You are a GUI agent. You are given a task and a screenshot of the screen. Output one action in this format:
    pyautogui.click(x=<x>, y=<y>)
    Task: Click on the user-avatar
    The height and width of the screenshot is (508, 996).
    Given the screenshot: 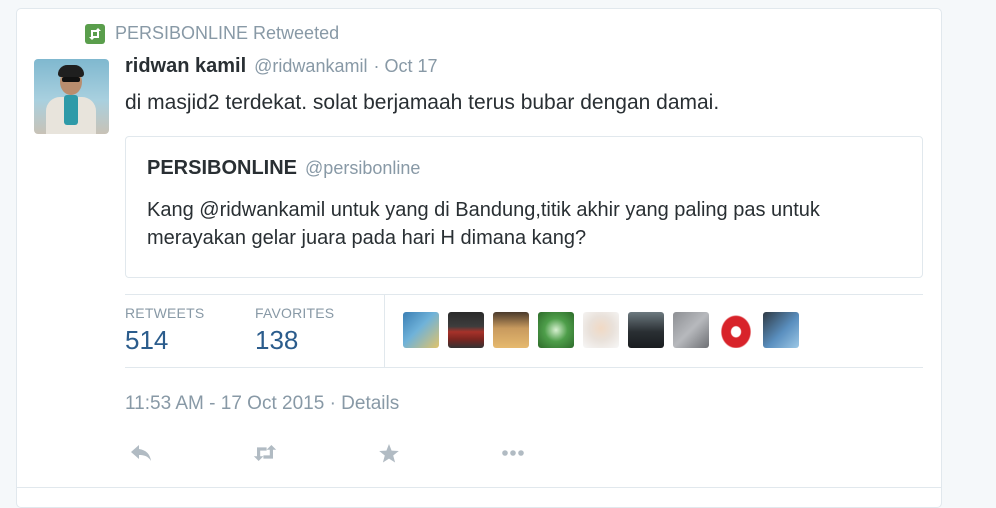 What is the action you would take?
    pyautogui.click(x=71, y=96)
    